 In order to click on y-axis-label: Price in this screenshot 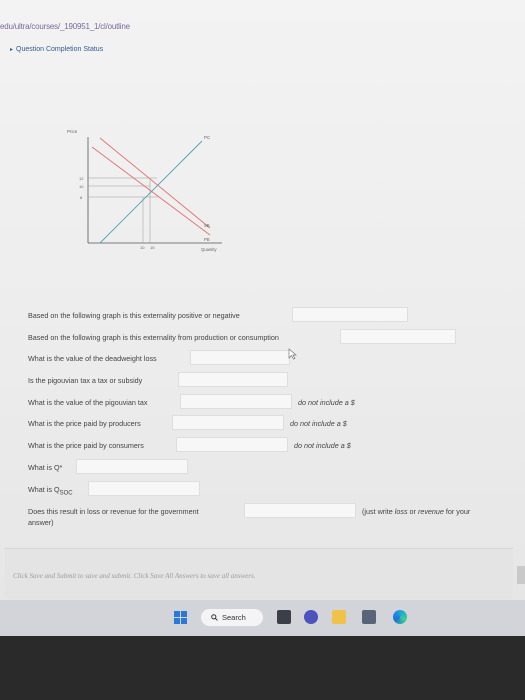, I will do `click(72, 131)`.